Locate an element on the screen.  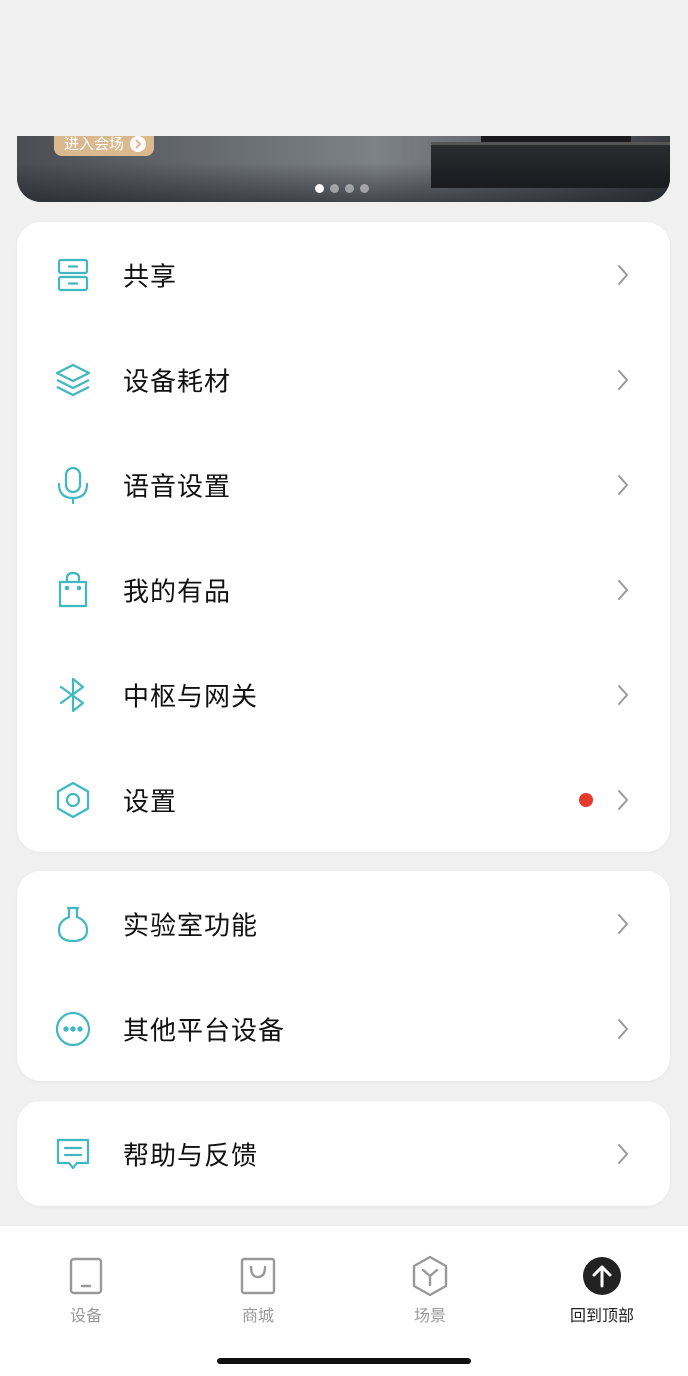
shop-bag-icon is located at coordinates (258, 1276).